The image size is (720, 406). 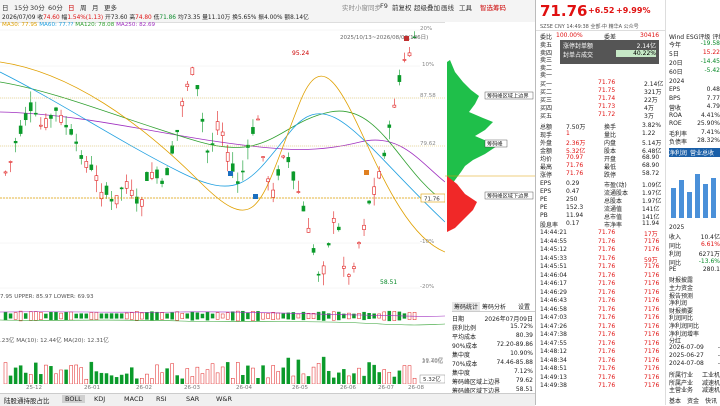 I want to click on quote-cell: 1, so click(x=568, y=133).